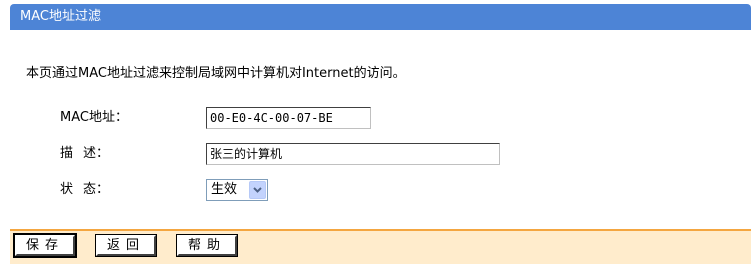  I want to click on chevron-down-icon, so click(257, 190).